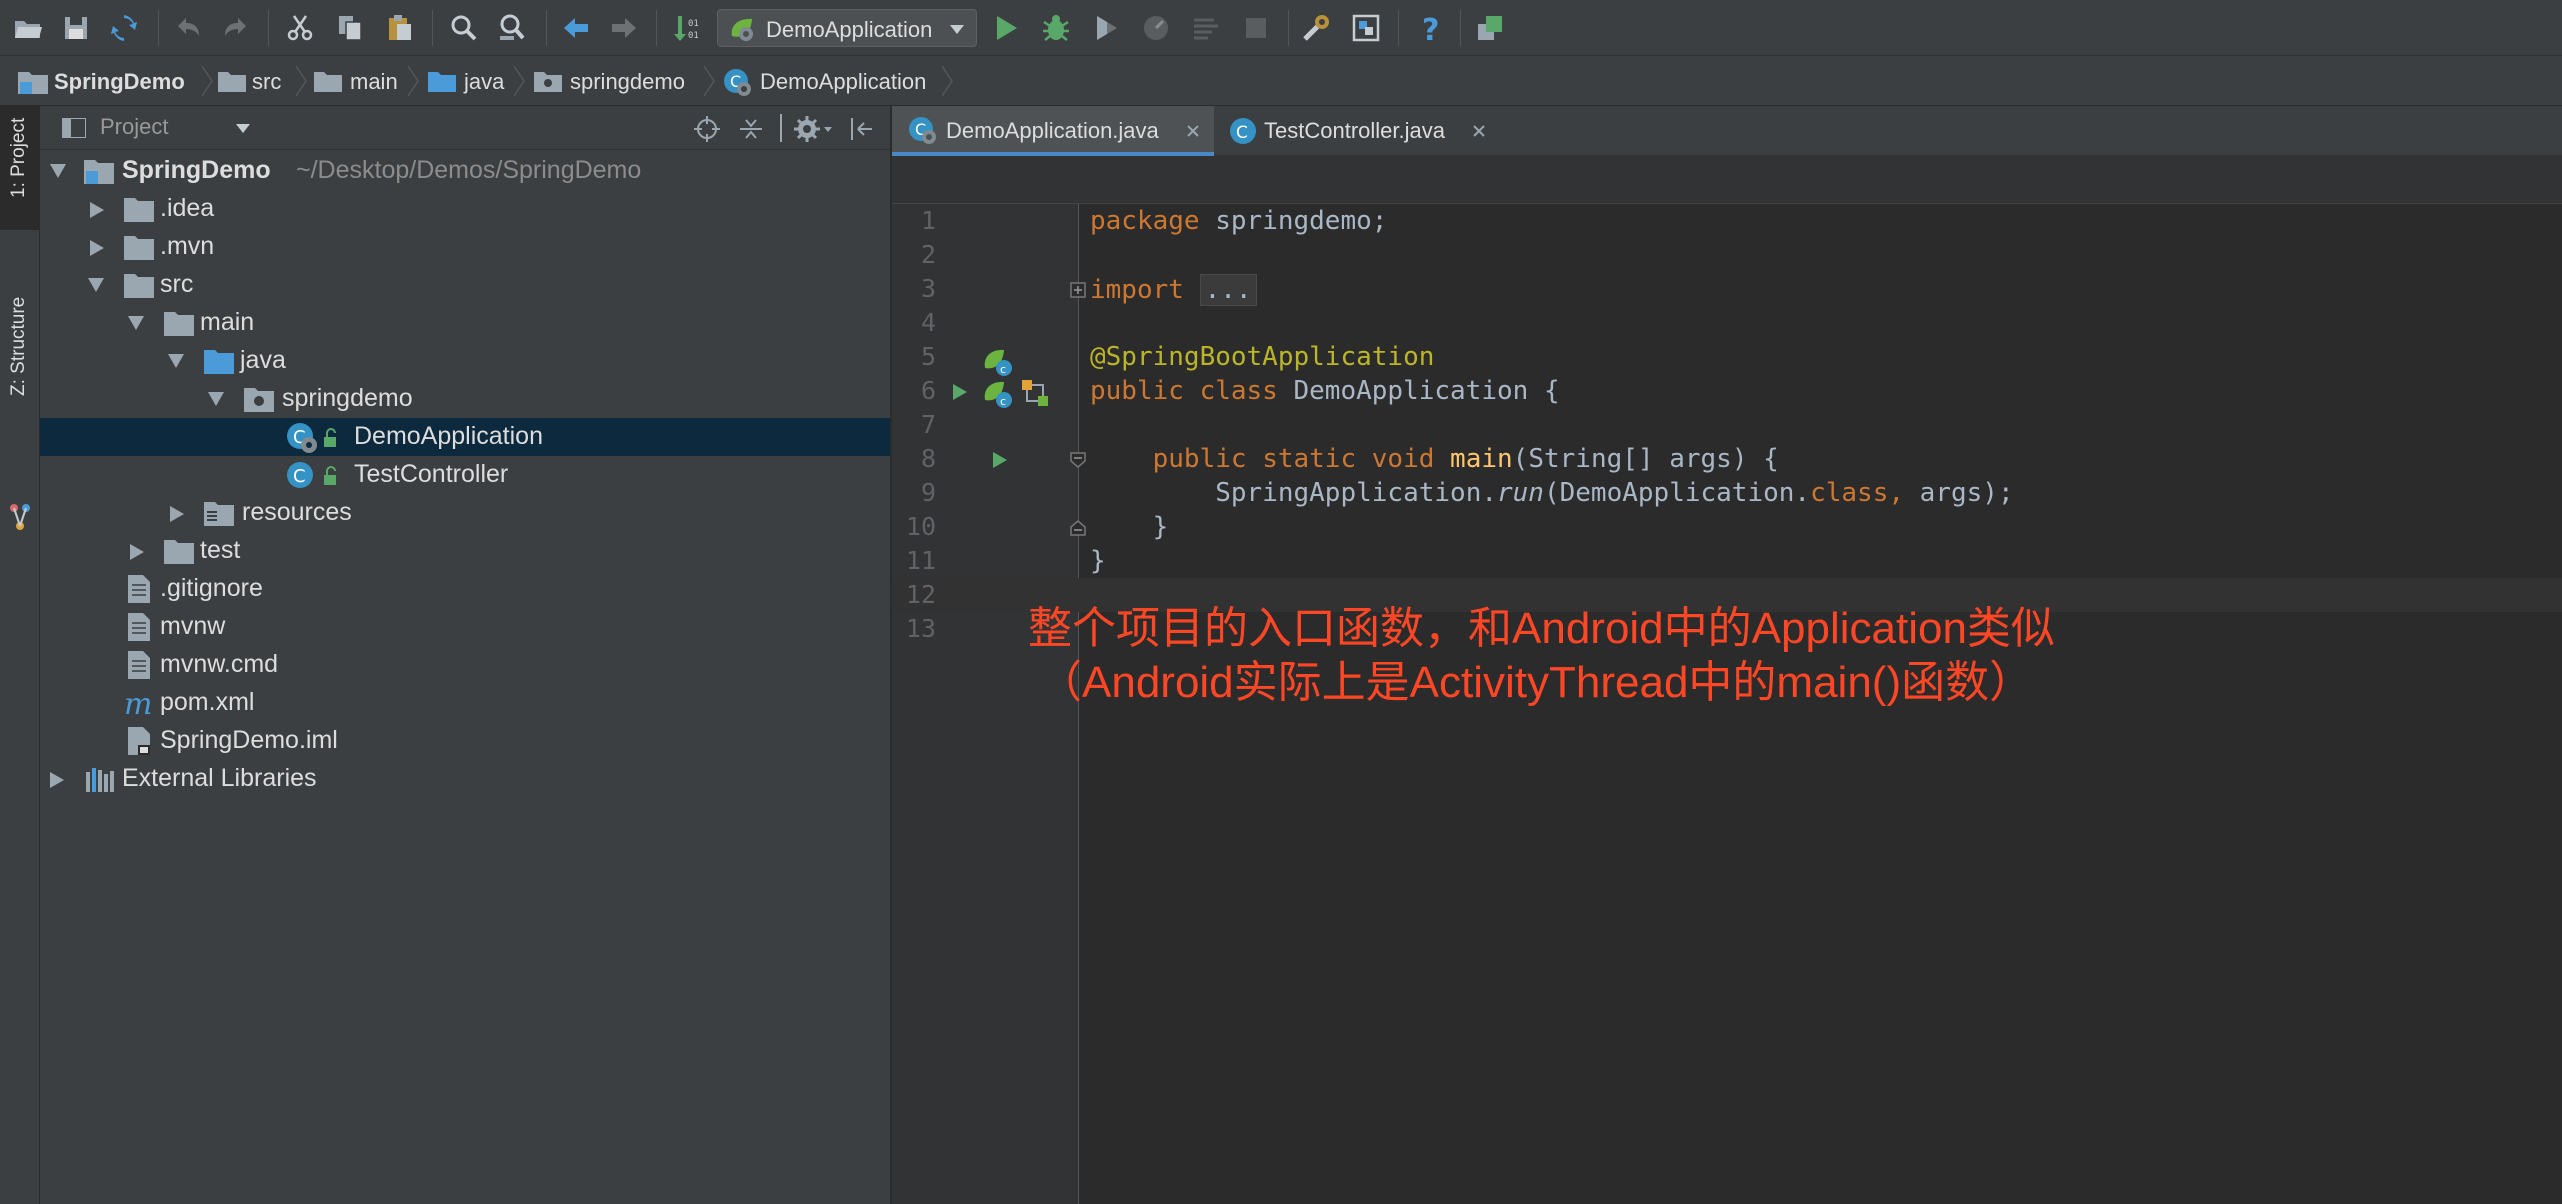  What do you see at coordinates (861, 129) in the screenshot?
I see `hide-panel-icon` at bounding box center [861, 129].